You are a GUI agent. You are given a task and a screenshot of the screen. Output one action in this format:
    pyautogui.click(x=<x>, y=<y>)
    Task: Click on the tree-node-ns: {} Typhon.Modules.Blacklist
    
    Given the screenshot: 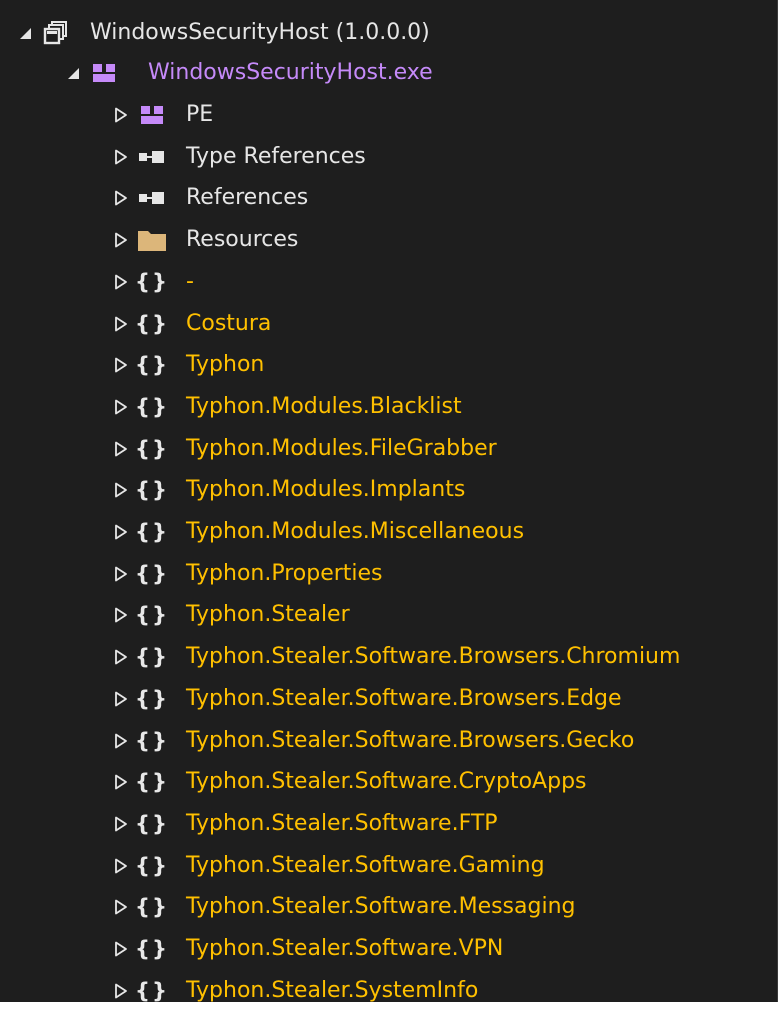 What is the action you would take?
    pyautogui.click(x=286, y=407)
    